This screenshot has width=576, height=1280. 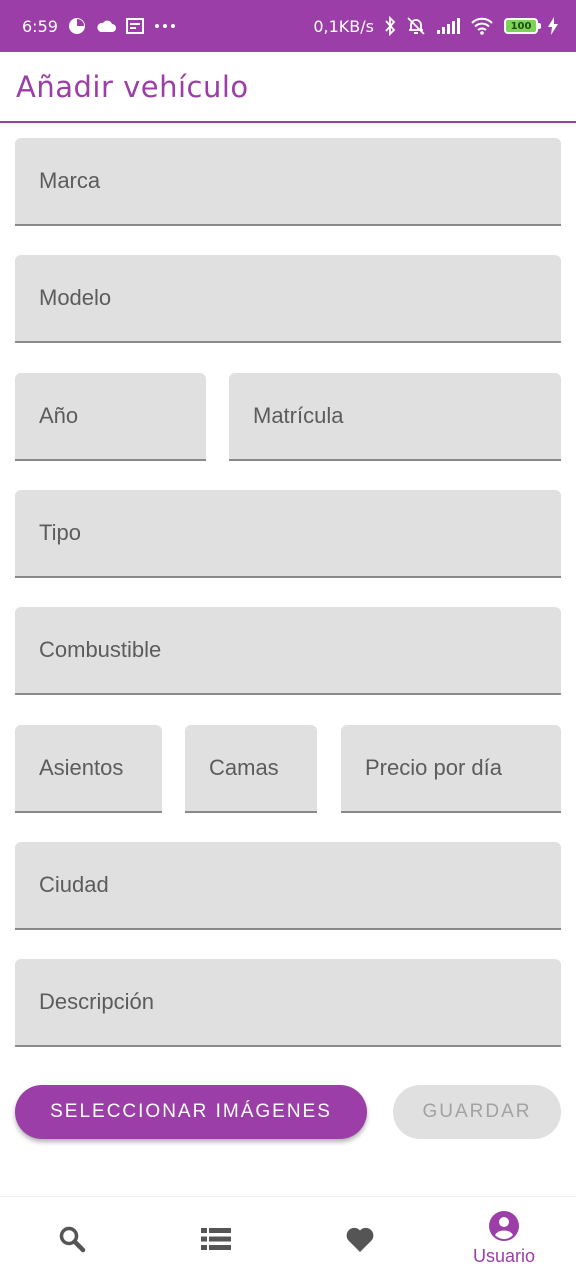 What do you see at coordinates (288, 886) in the screenshot?
I see `ciudad-field: Ciudad` at bounding box center [288, 886].